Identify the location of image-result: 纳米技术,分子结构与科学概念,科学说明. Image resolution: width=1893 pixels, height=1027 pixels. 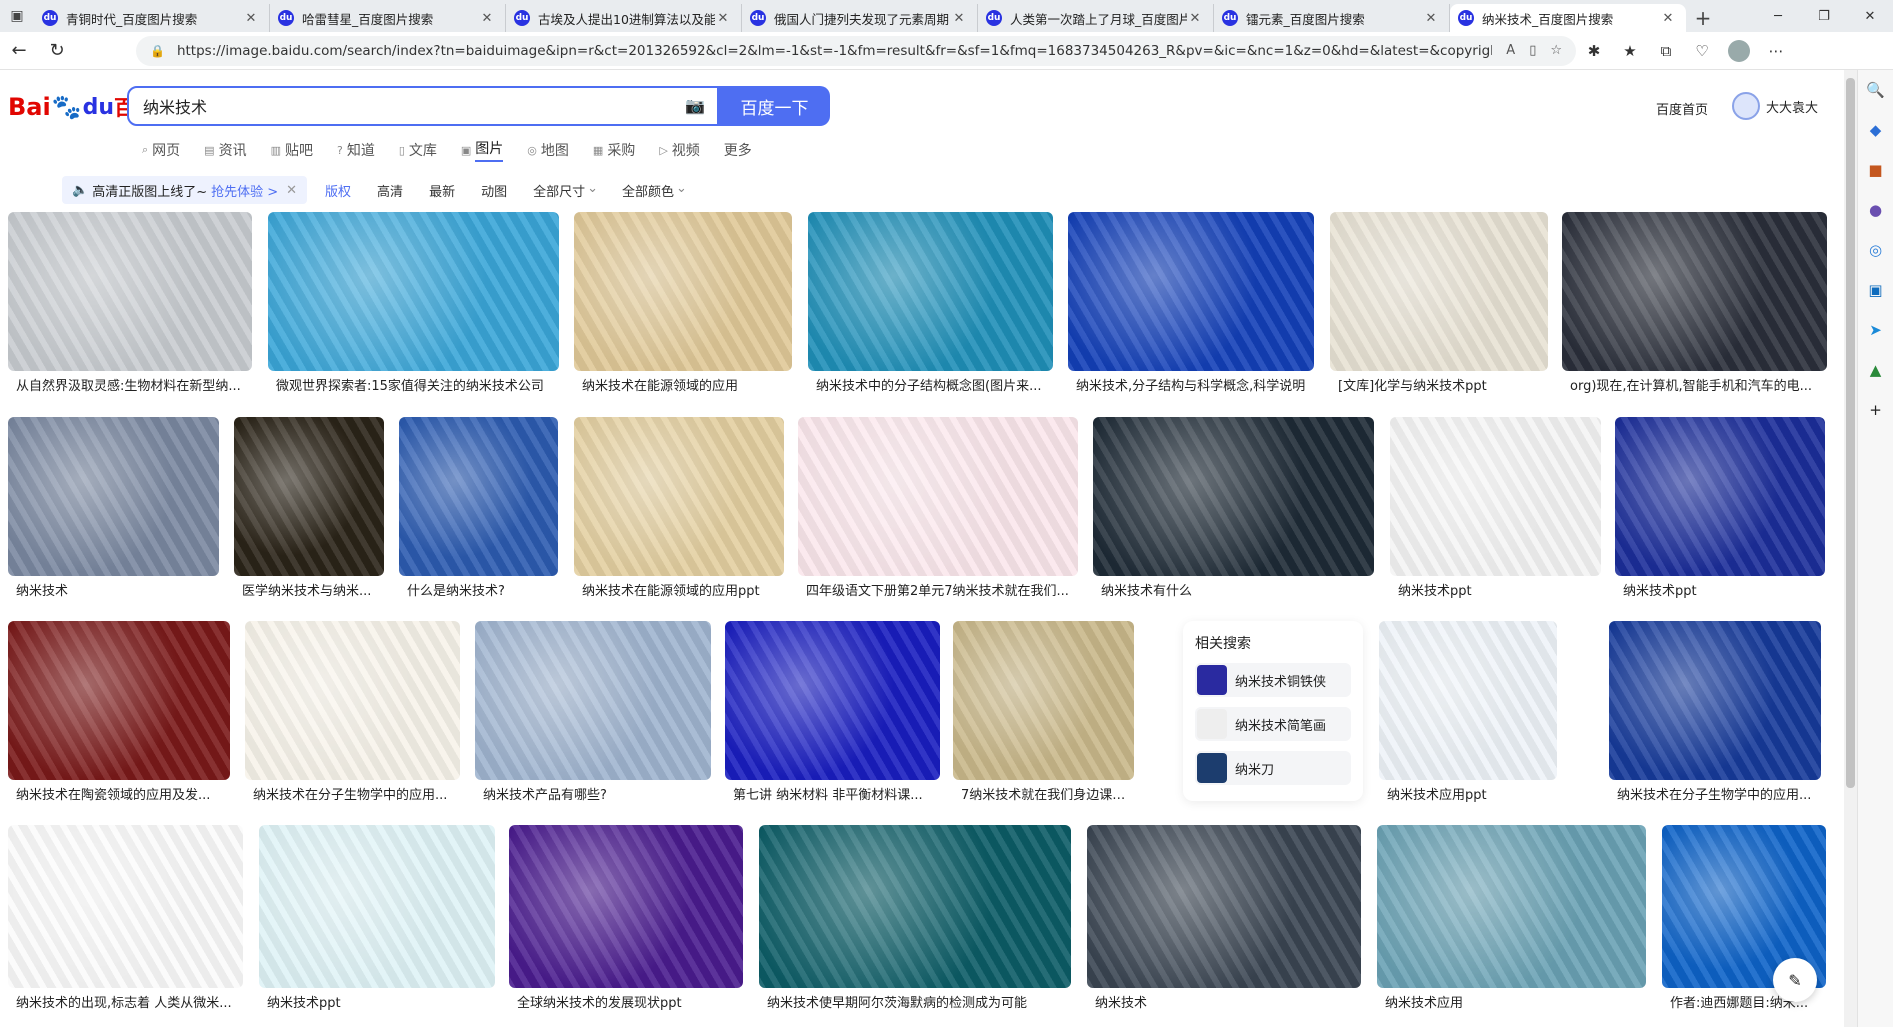
(1191, 303).